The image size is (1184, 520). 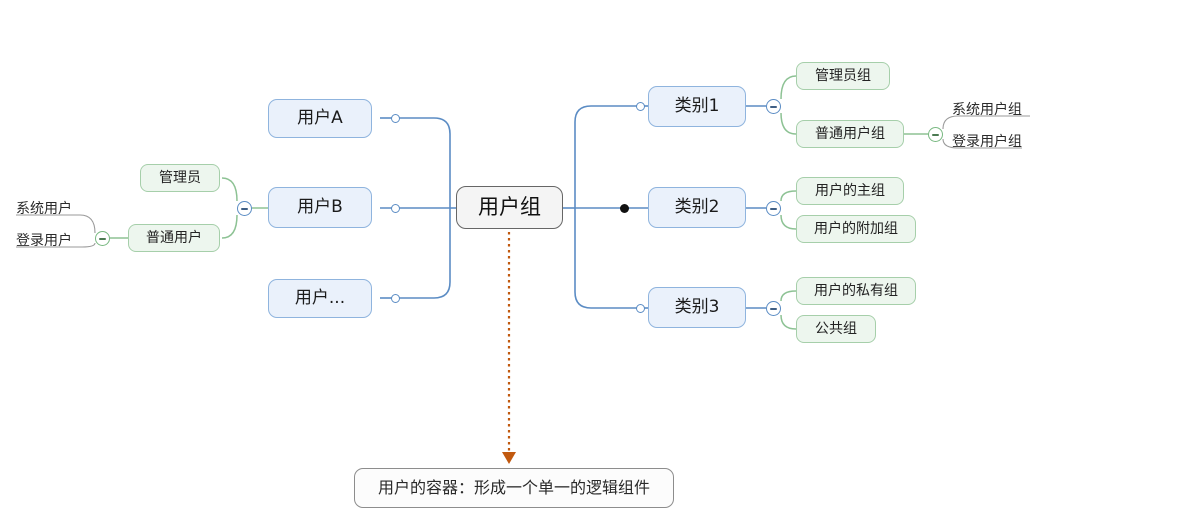 I want to click on node-label: 类别2, so click(x=697, y=207).